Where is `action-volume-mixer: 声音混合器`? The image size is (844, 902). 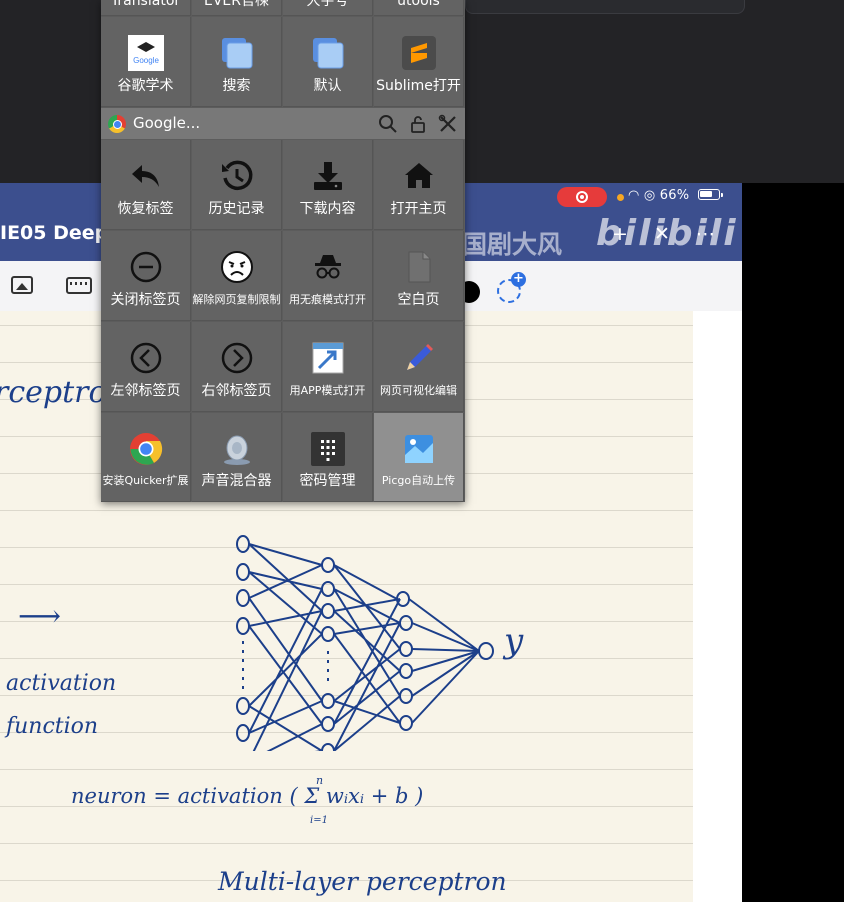
action-volume-mixer: 声音混合器 is located at coordinates (237, 457).